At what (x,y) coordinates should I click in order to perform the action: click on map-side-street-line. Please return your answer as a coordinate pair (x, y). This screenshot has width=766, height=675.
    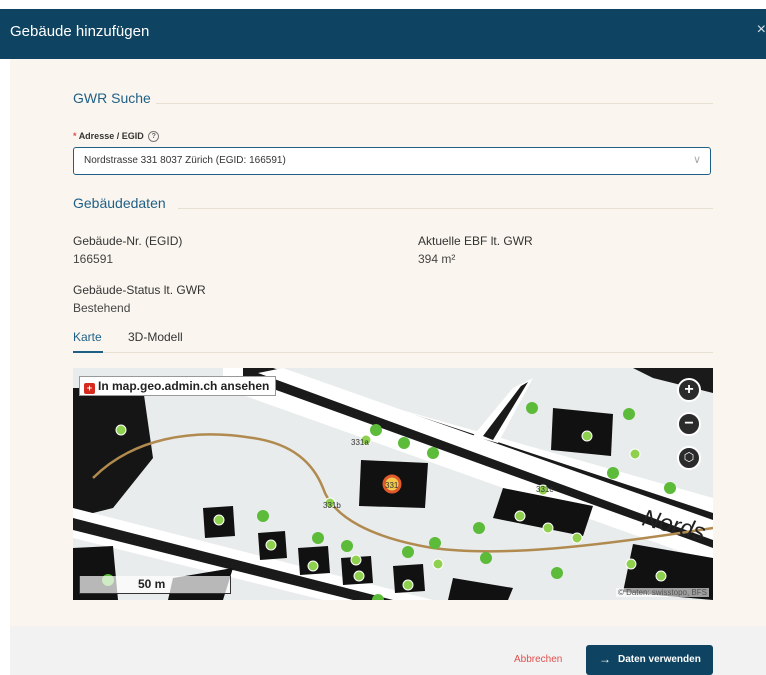
    Looking at the image, I should click on (505, 411).